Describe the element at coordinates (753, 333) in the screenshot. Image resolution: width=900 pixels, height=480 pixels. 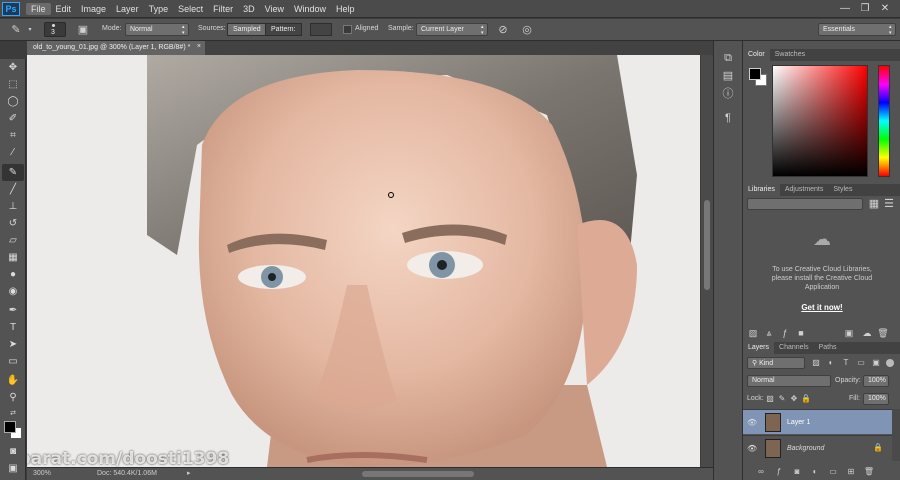
I see `add-element-icon: ▨` at that location.